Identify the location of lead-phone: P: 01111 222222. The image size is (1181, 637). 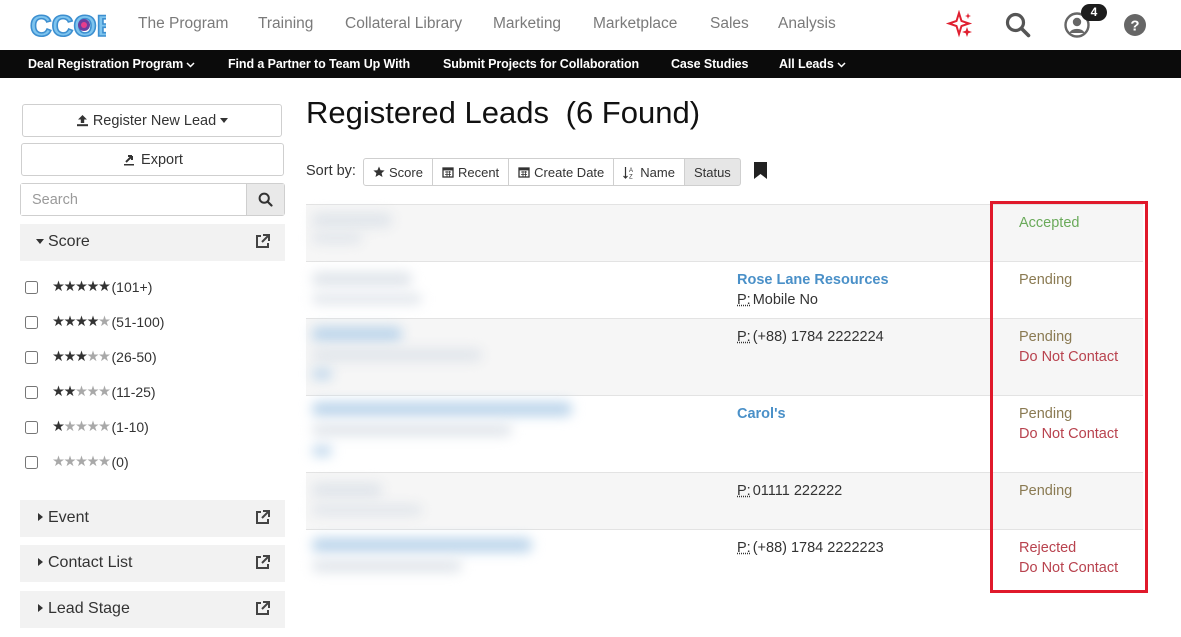
(789, 491).